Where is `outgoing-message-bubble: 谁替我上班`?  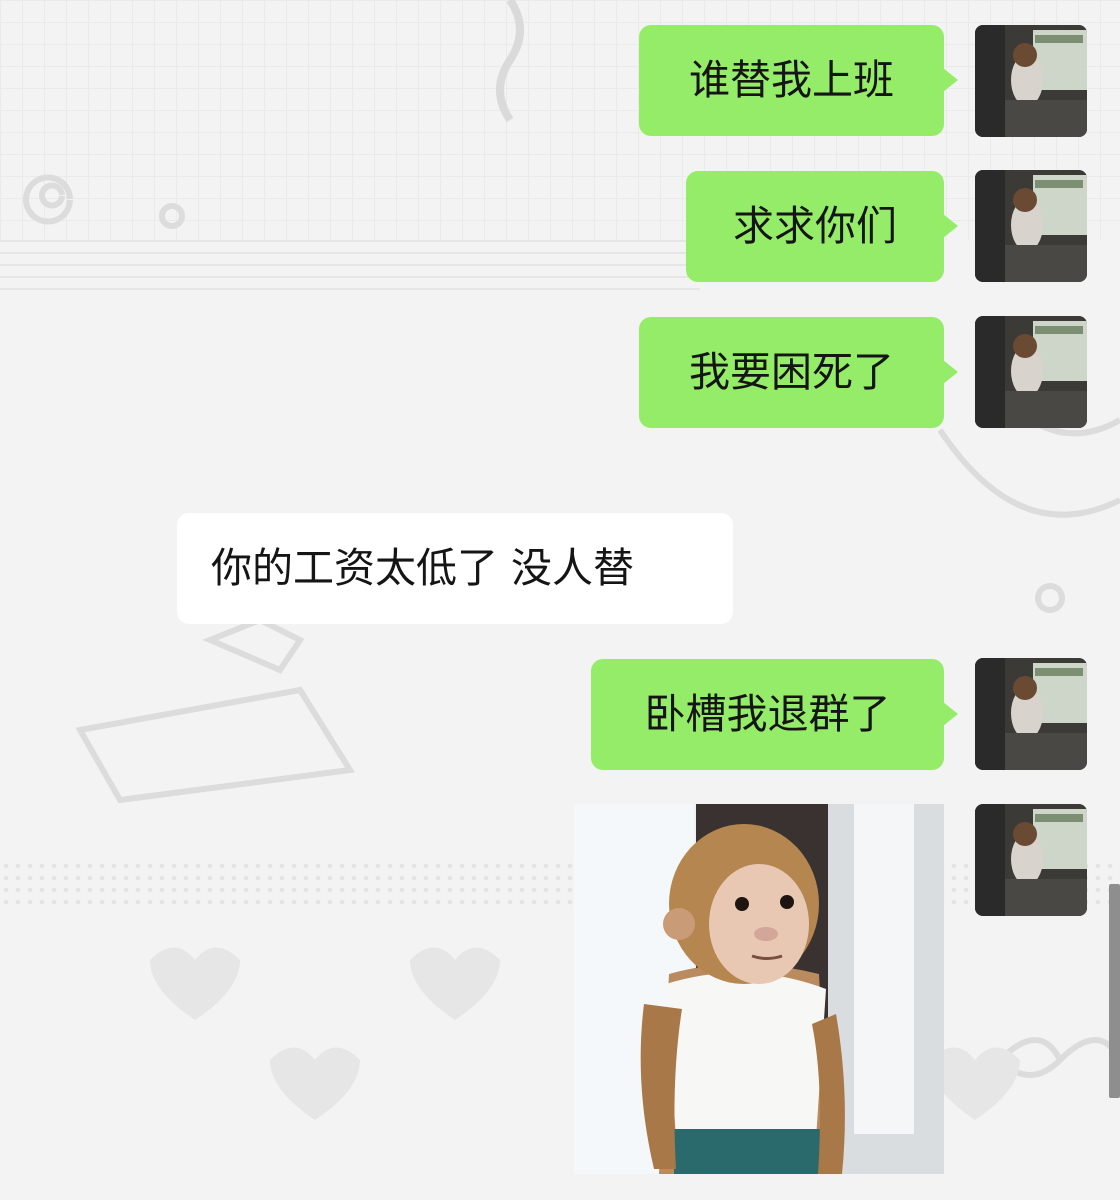
outgoing-message-bubble: 谁替我上班 is located at coordinates (798, 80).